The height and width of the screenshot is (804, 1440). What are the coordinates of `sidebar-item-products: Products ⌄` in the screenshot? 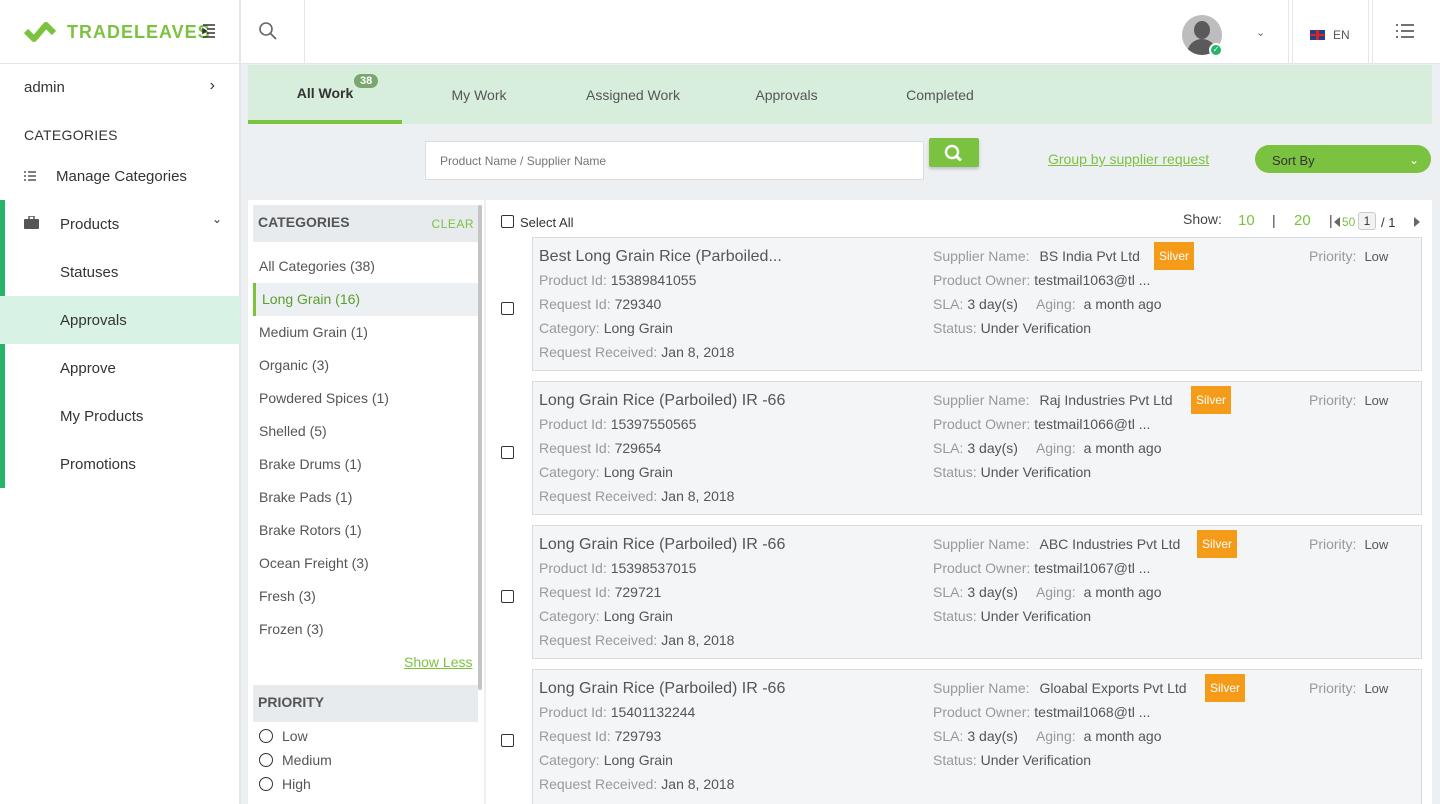 It's located at (120, 224).